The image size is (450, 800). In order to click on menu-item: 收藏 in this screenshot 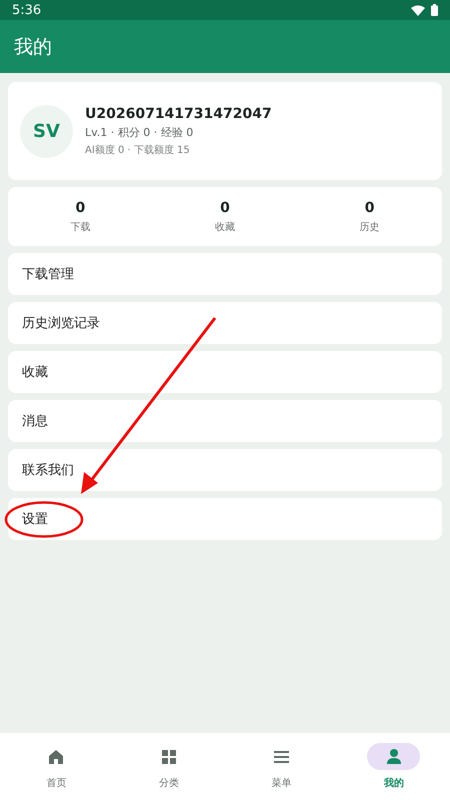, I will do `click(225, 372)`.